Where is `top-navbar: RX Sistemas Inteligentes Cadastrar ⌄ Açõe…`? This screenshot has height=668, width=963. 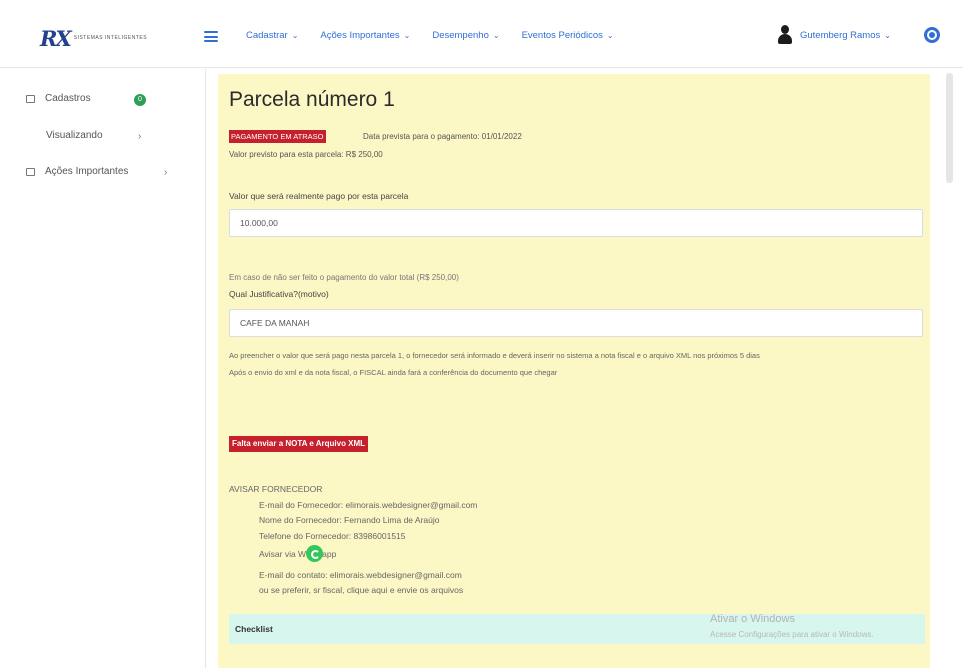 top-navbar: RX Sistemas Inteligentes Cadastrar ⌄ Açõe… is located at coordinates (481, 34).